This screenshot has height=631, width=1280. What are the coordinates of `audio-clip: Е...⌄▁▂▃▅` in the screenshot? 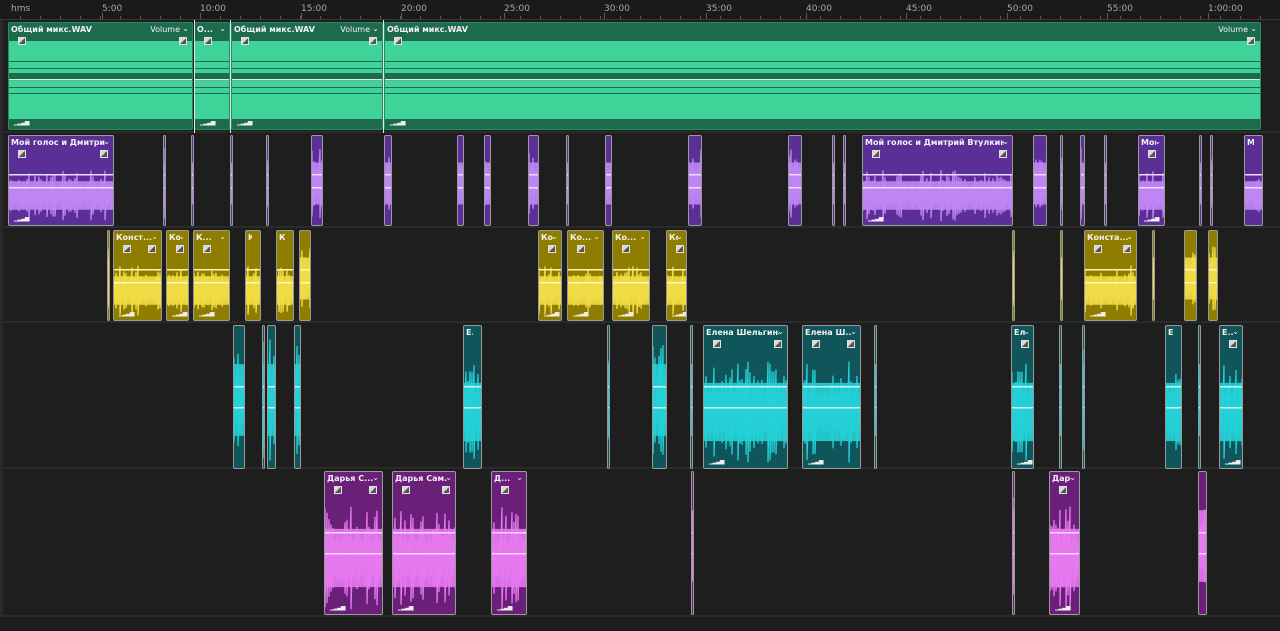 It's located at (1231, 397).